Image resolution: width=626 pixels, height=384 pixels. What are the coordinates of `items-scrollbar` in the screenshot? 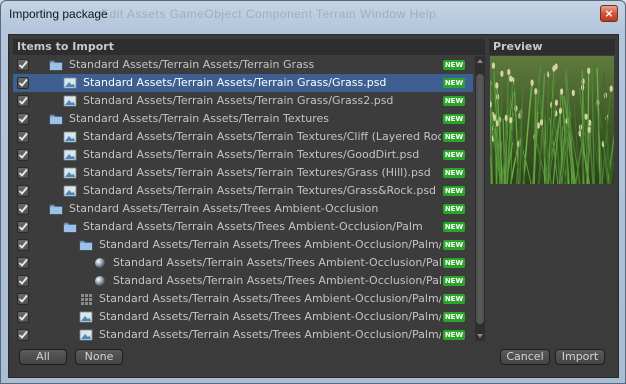 It's located at (480, 198).